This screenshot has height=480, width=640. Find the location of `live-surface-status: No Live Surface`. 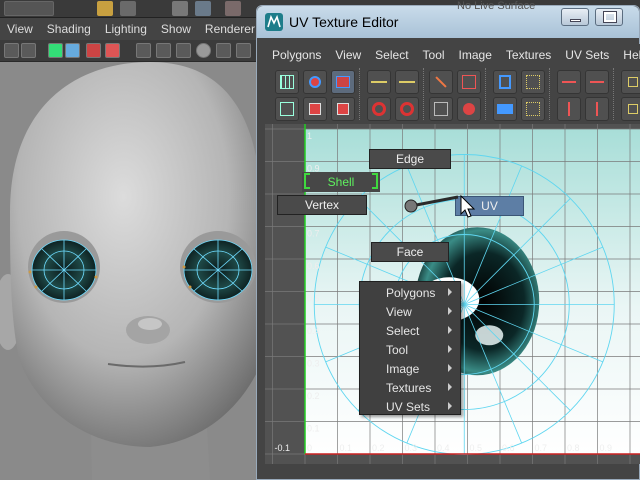

live-surface-status: No Live Surface is located at coordinates (496, 6).